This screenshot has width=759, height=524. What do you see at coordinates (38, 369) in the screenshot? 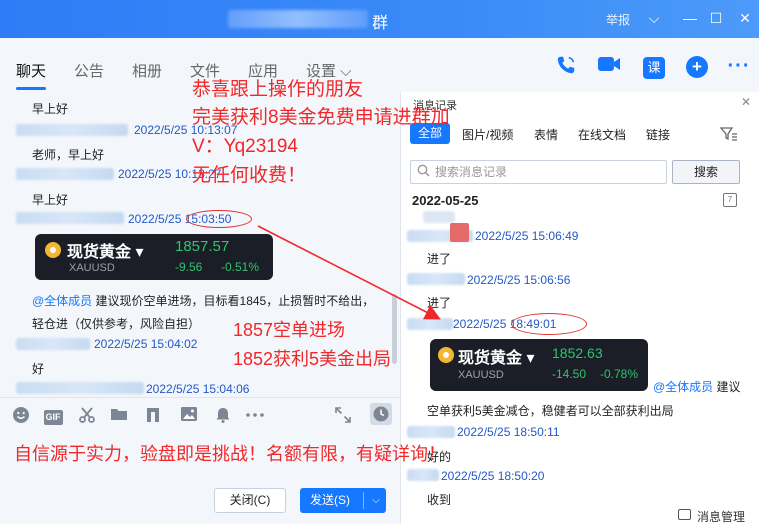
I see `chat-message: 好` at bounding box center [38, 369].